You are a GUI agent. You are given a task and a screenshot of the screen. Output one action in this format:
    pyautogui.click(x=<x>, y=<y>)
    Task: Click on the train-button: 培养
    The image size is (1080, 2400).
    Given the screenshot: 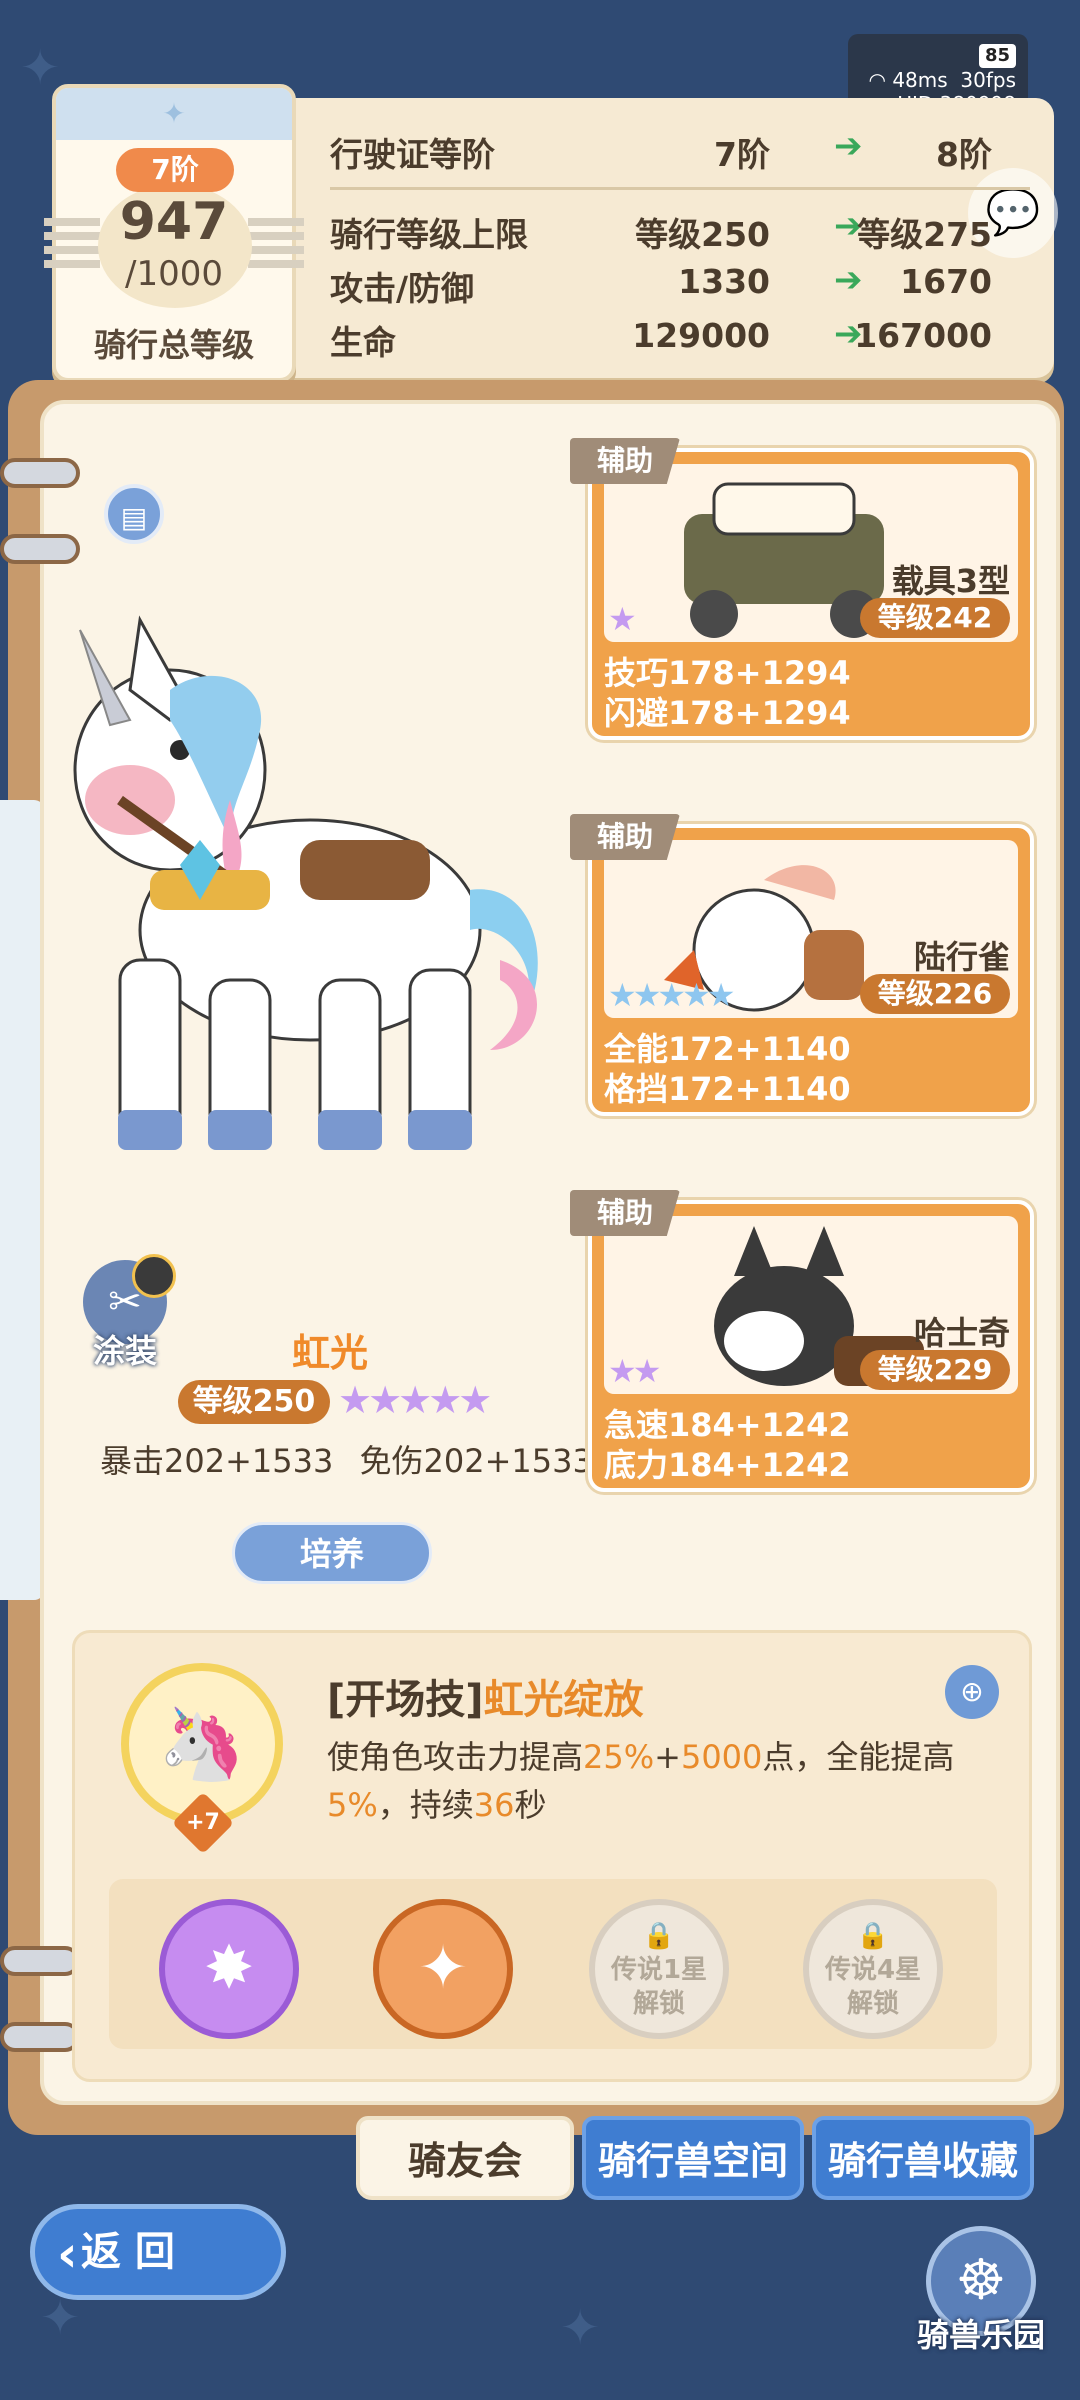 What is the action you would take?
    pyautogui.click(x=332, y=1553)
    